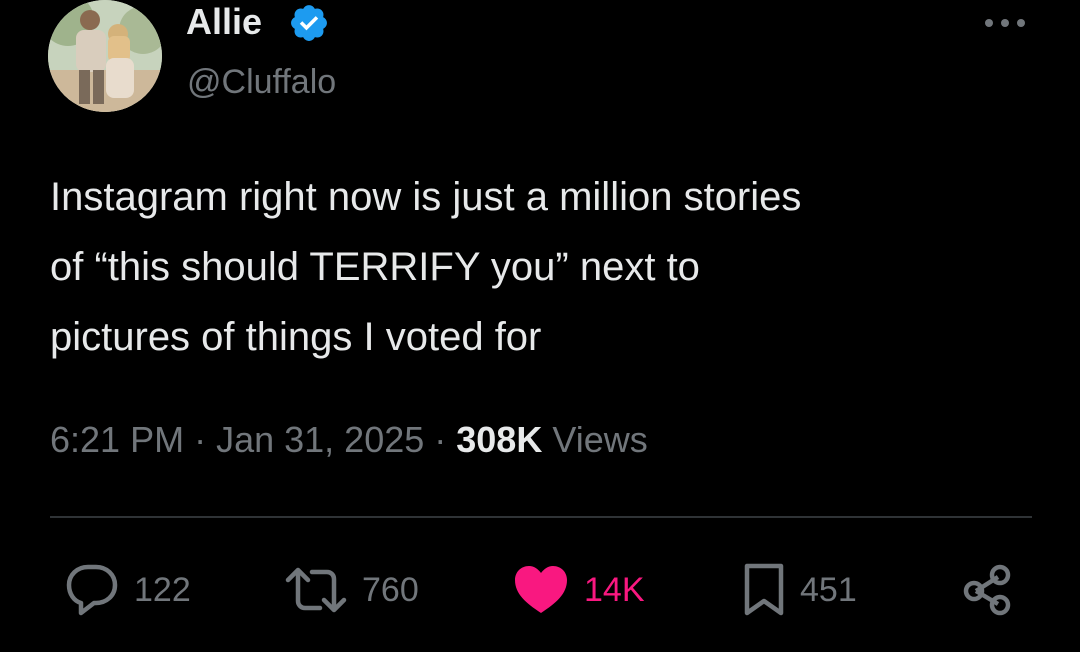 The image size is (1080, 652). I want to click on reply-bubble-icon, so click(92, 590).